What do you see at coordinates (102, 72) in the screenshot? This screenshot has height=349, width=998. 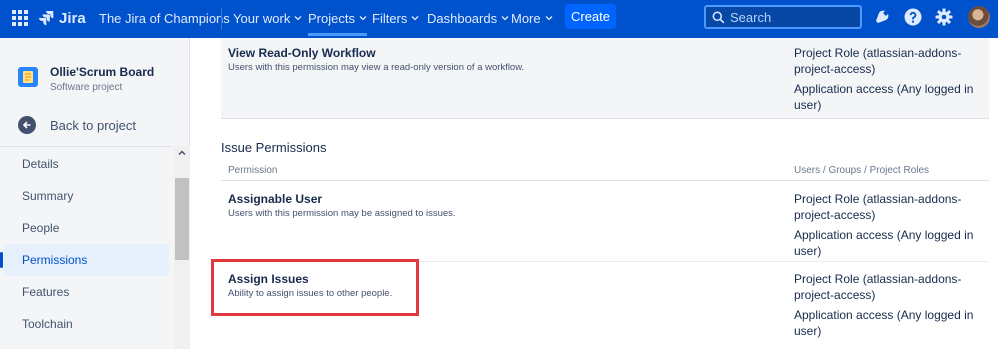 I see `project-name: Ollie'Scrum Board` at bounding box center [102, 72].